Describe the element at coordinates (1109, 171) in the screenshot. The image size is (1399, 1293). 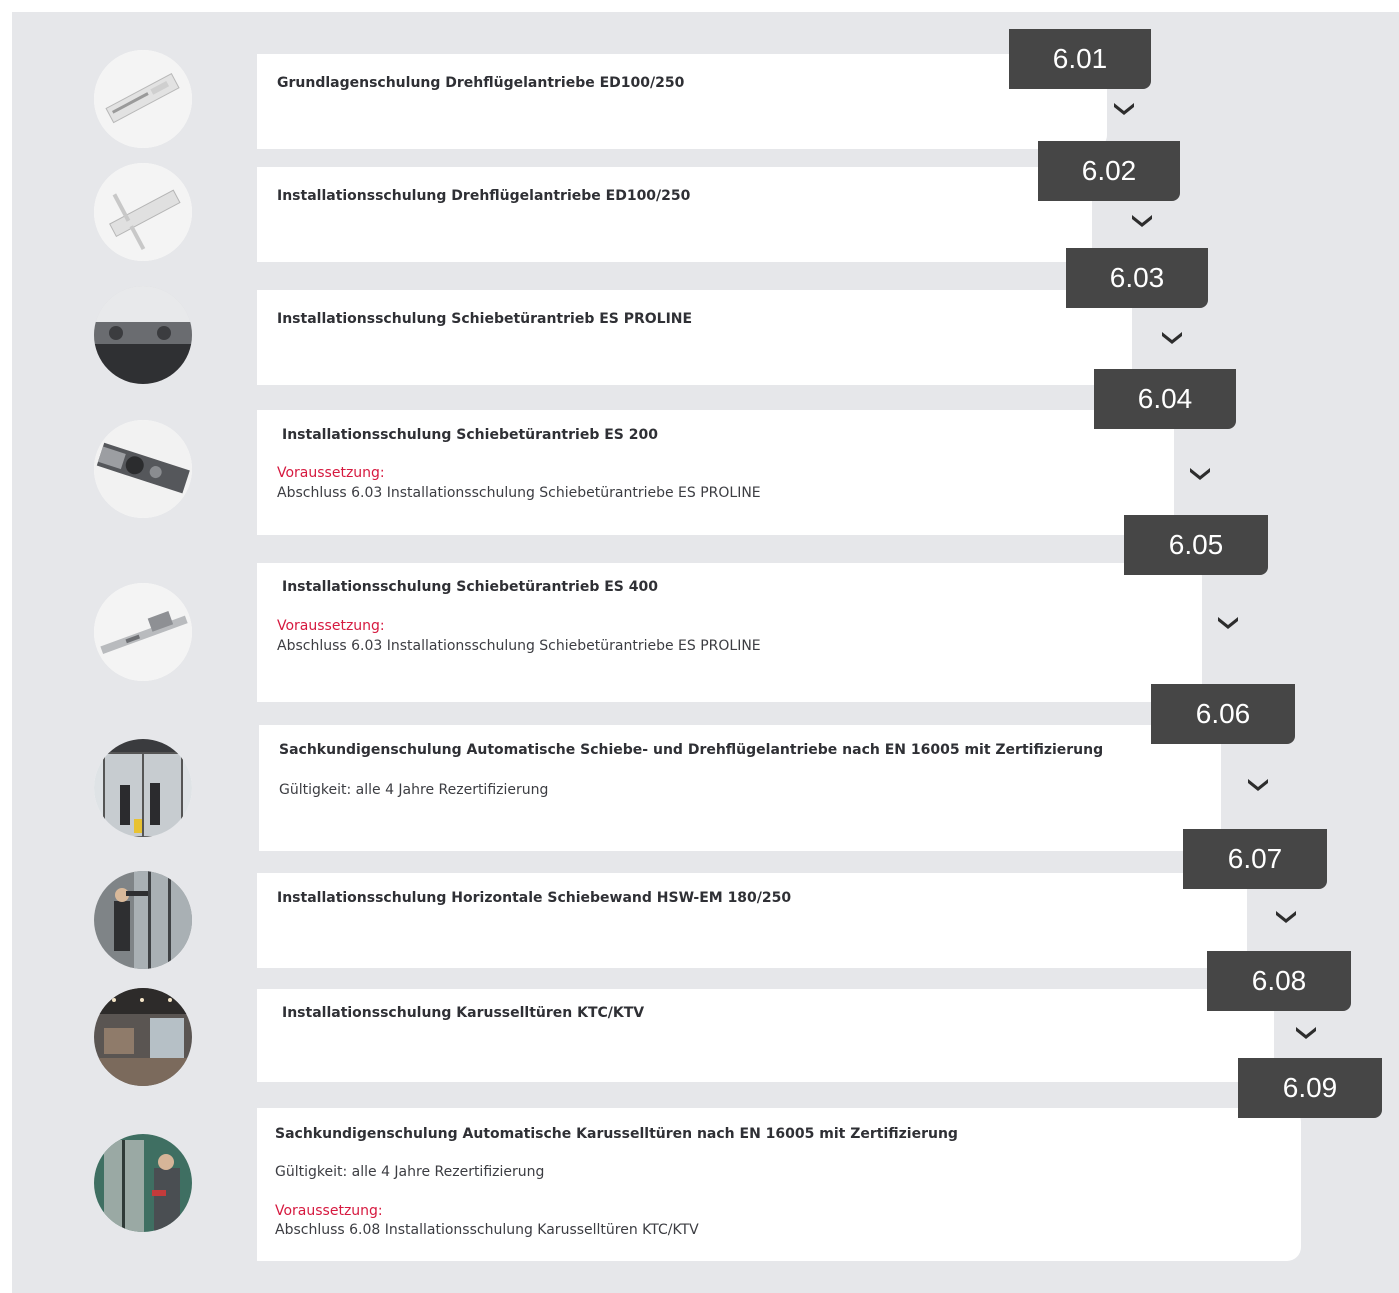
I see `course-number-tab: 6.02` at that location.